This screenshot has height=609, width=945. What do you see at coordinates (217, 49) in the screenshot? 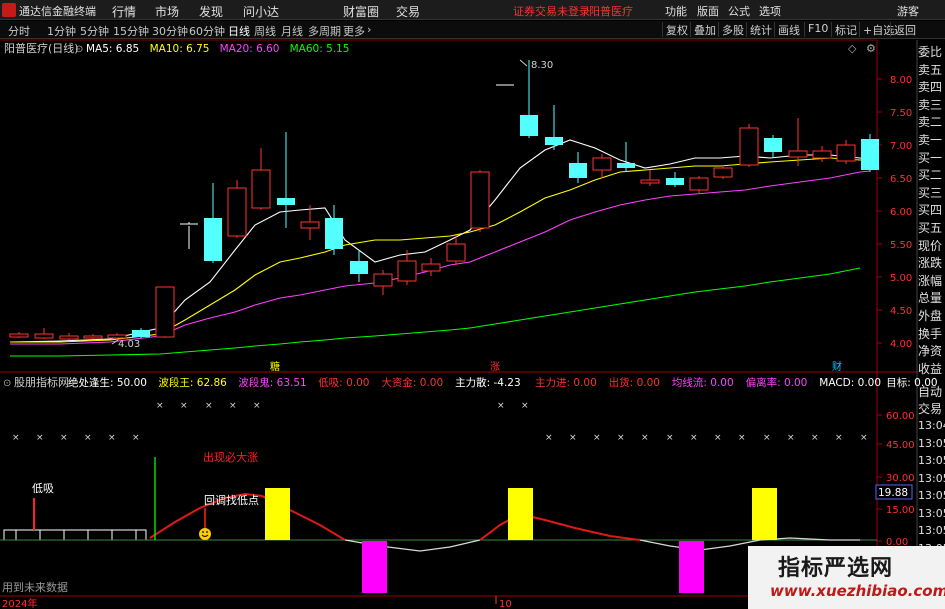
I see `ma-legend: MA5: 6.85 MA10: 6.75 MA20: 6.60 MA60: 5.15` at bounding box center [217, 49].